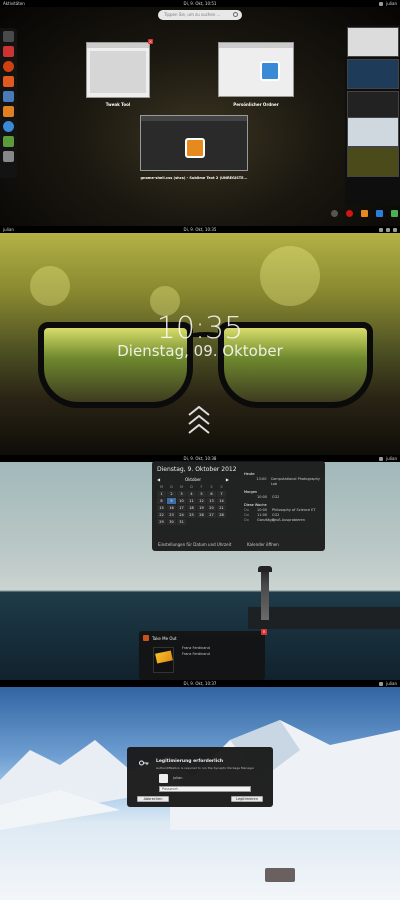 The height and width of the screenshot is (900, 400). I want to click on calendar-day: 22, so click(161, 515).